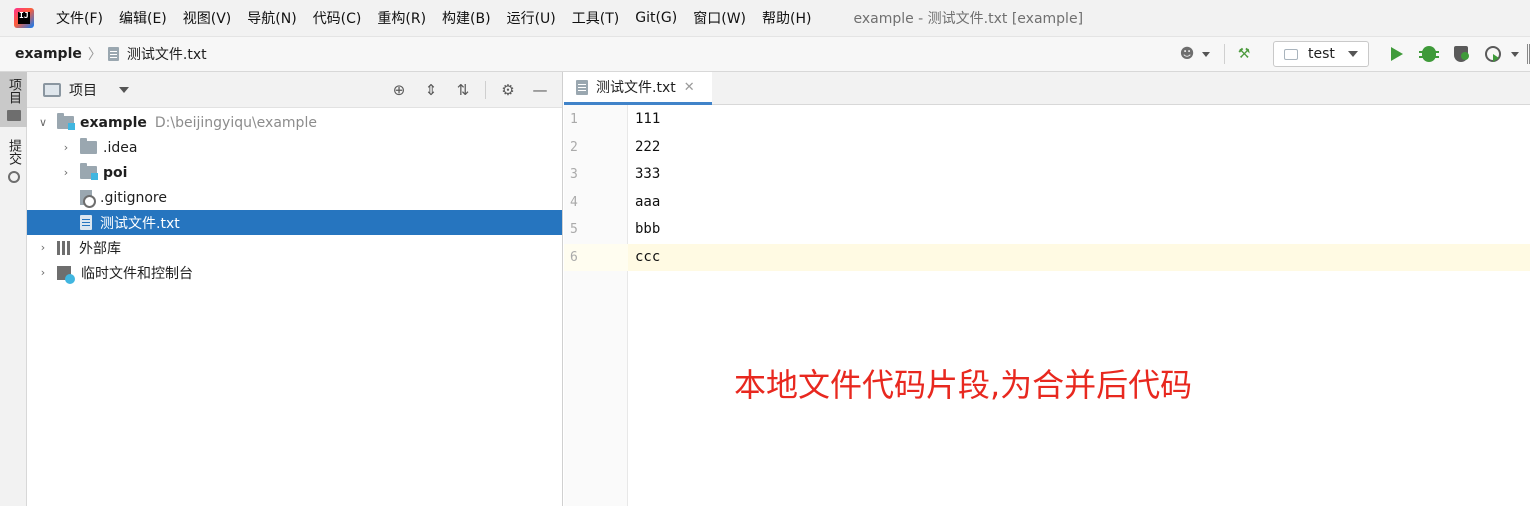 The image size is (1530, 506). I want to click on tree-item-gitignore: .gitignore, so click(294, 197).